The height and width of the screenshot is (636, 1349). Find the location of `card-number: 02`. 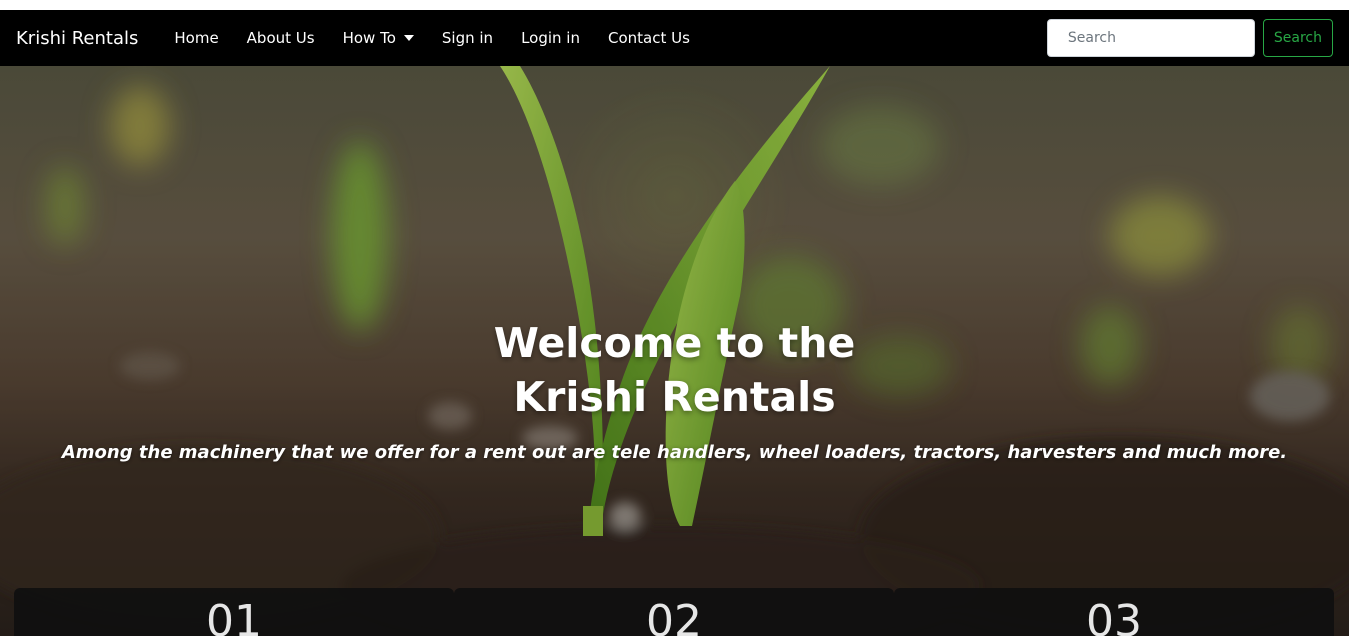

card-number: 02 is located at coordinates (674, 616).